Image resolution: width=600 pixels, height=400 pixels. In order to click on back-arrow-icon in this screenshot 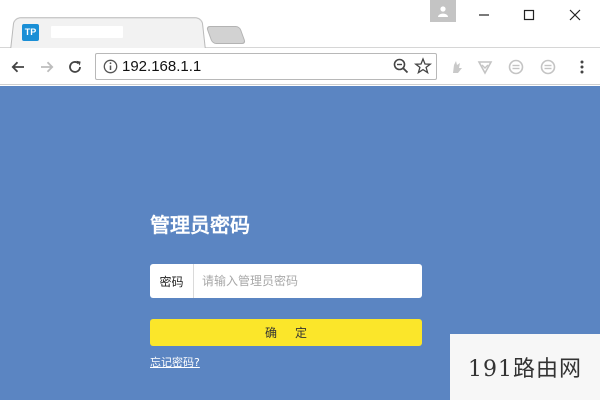, I will do `click(17, 67)`.